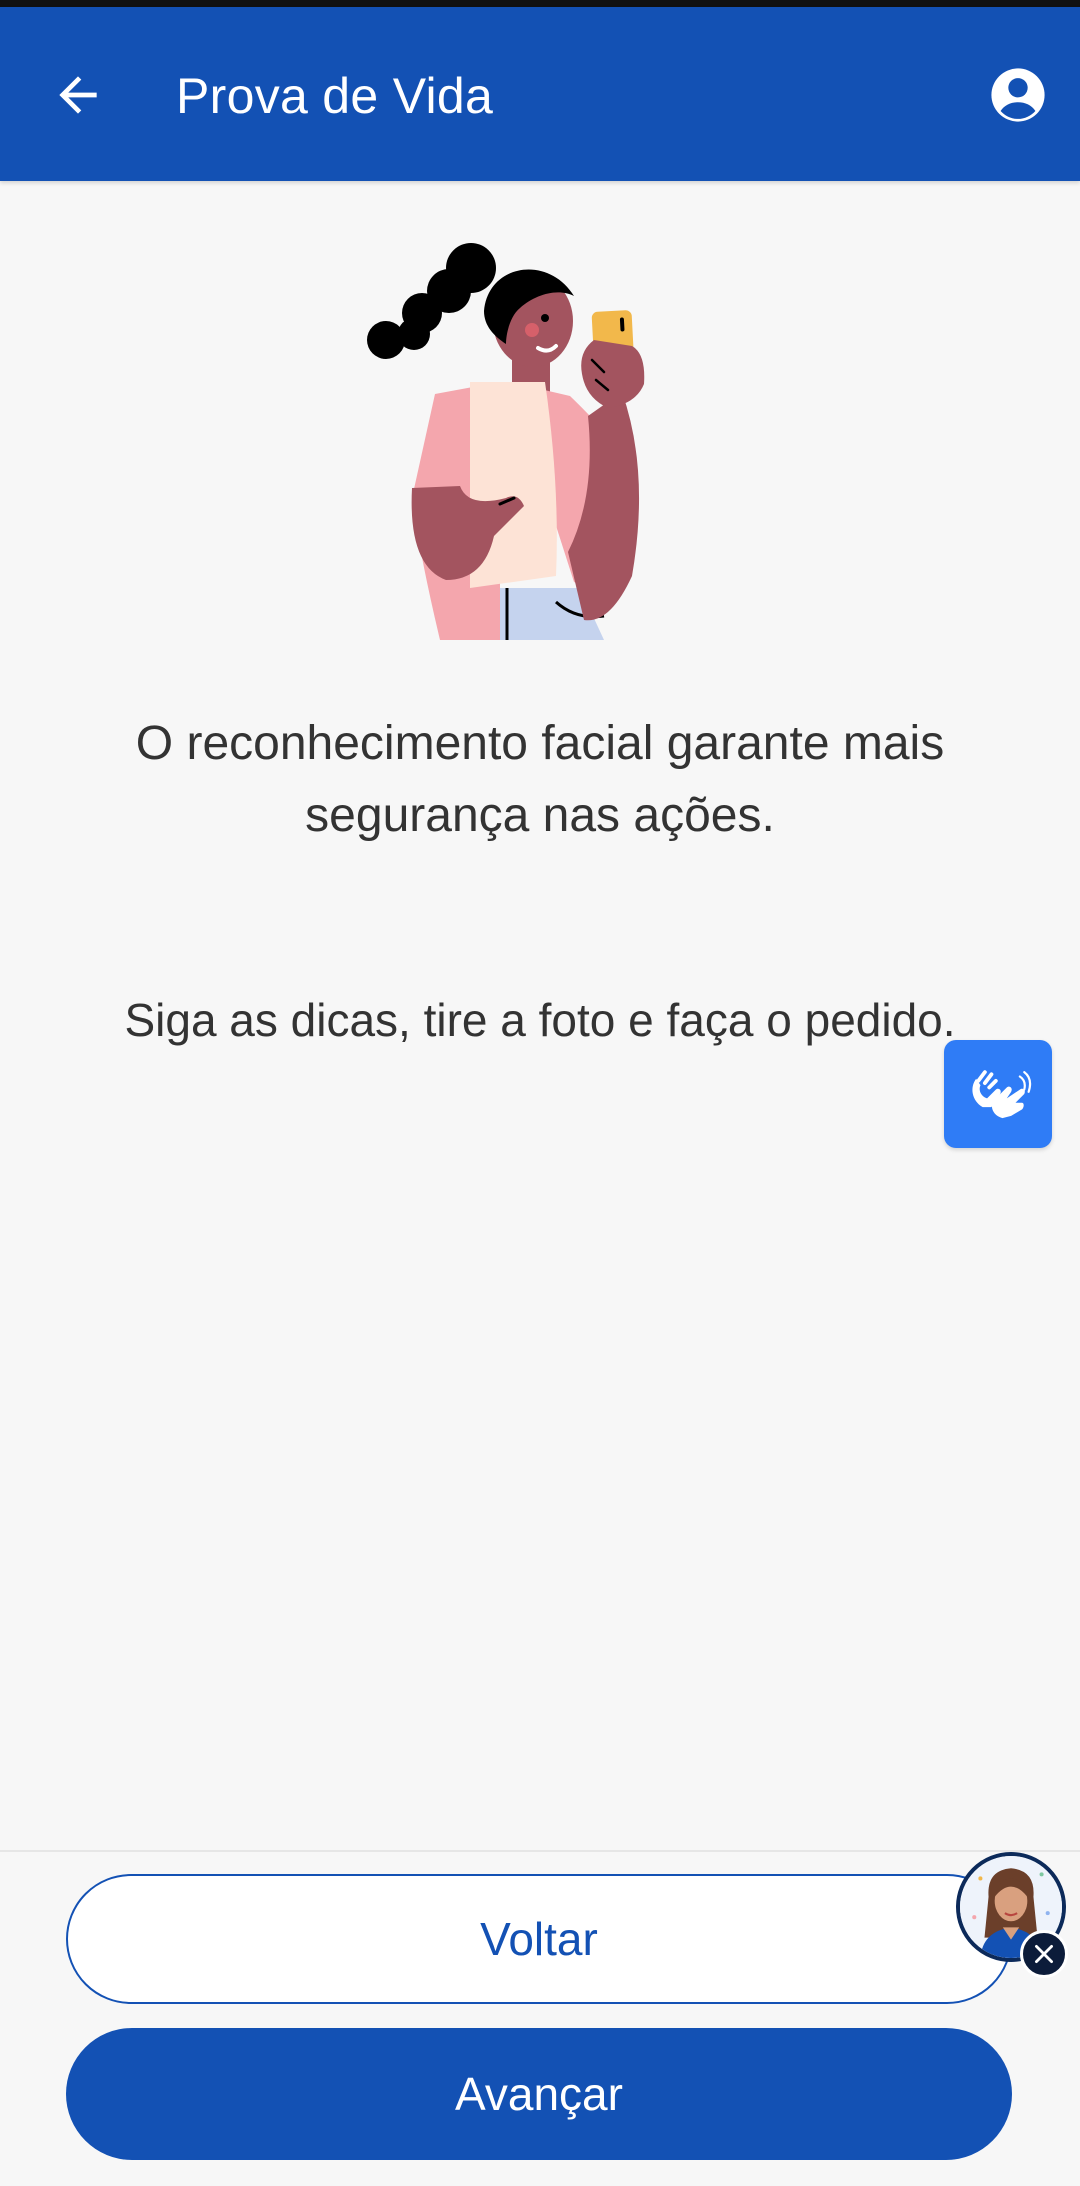 Image resolution: width=1080 pixels, height=2186 pixels. I want to click on back-button, so click(78, 95).